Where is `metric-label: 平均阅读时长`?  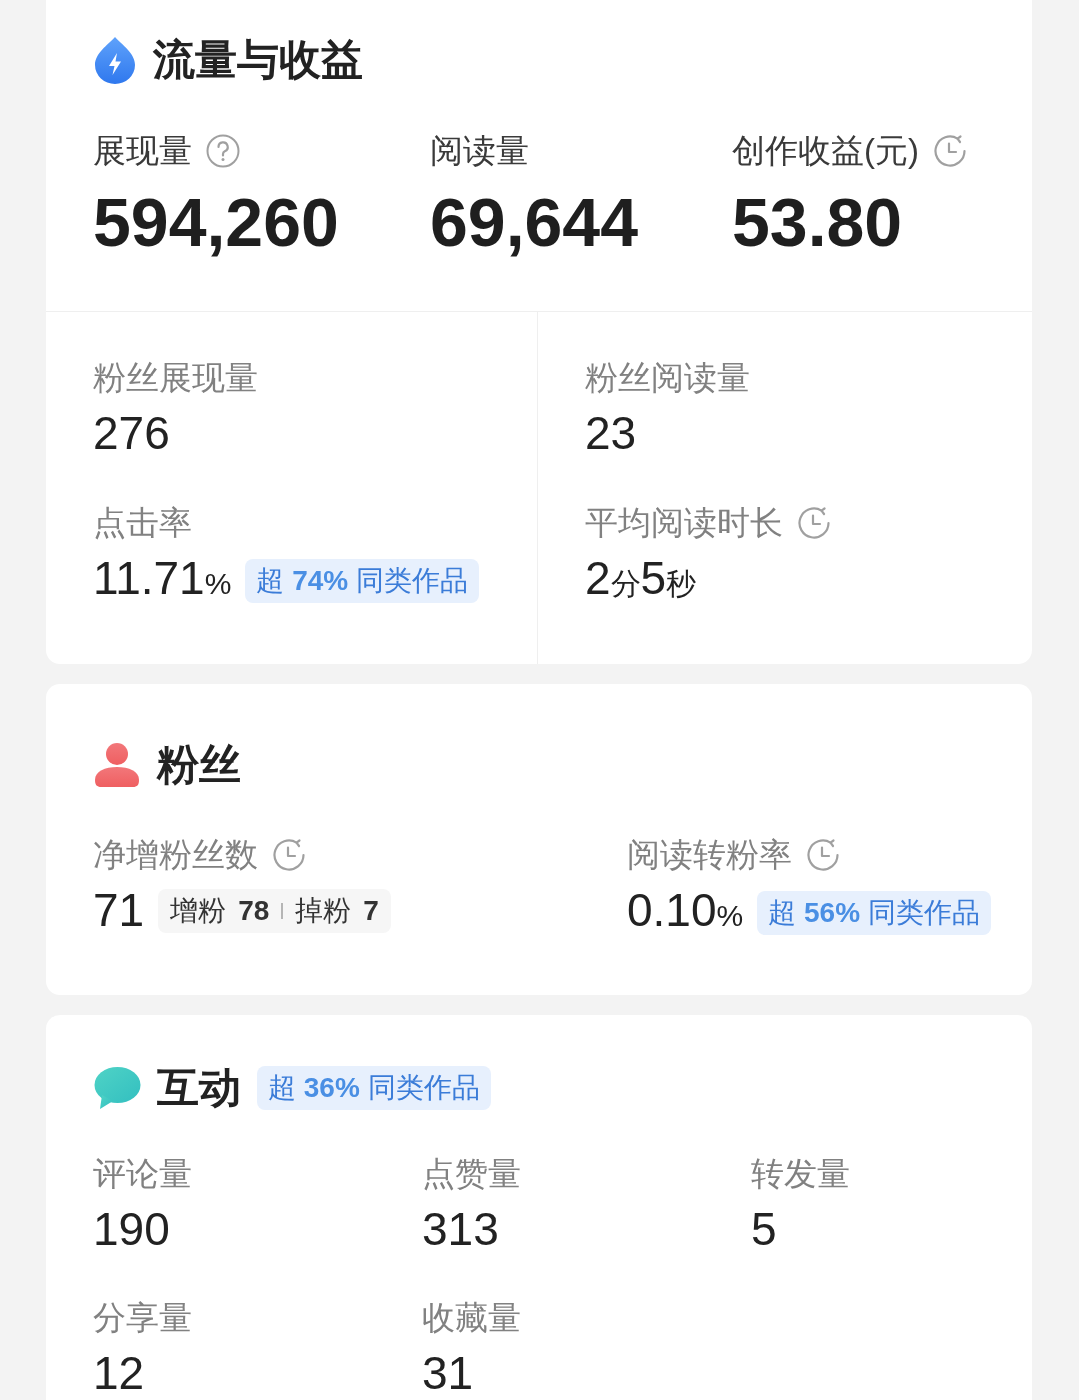
metric-label: 平均阅读时长 is located at coordinates (684, 523).